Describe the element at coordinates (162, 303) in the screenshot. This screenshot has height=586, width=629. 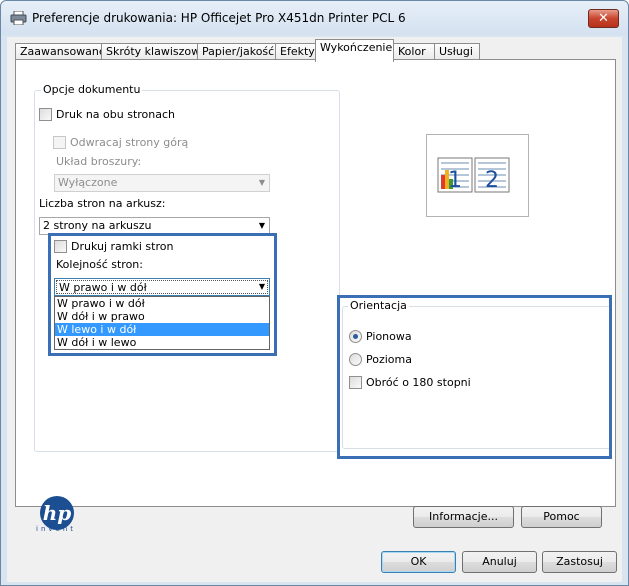
I see `page-order-option: W prawo i w dół` at that location.